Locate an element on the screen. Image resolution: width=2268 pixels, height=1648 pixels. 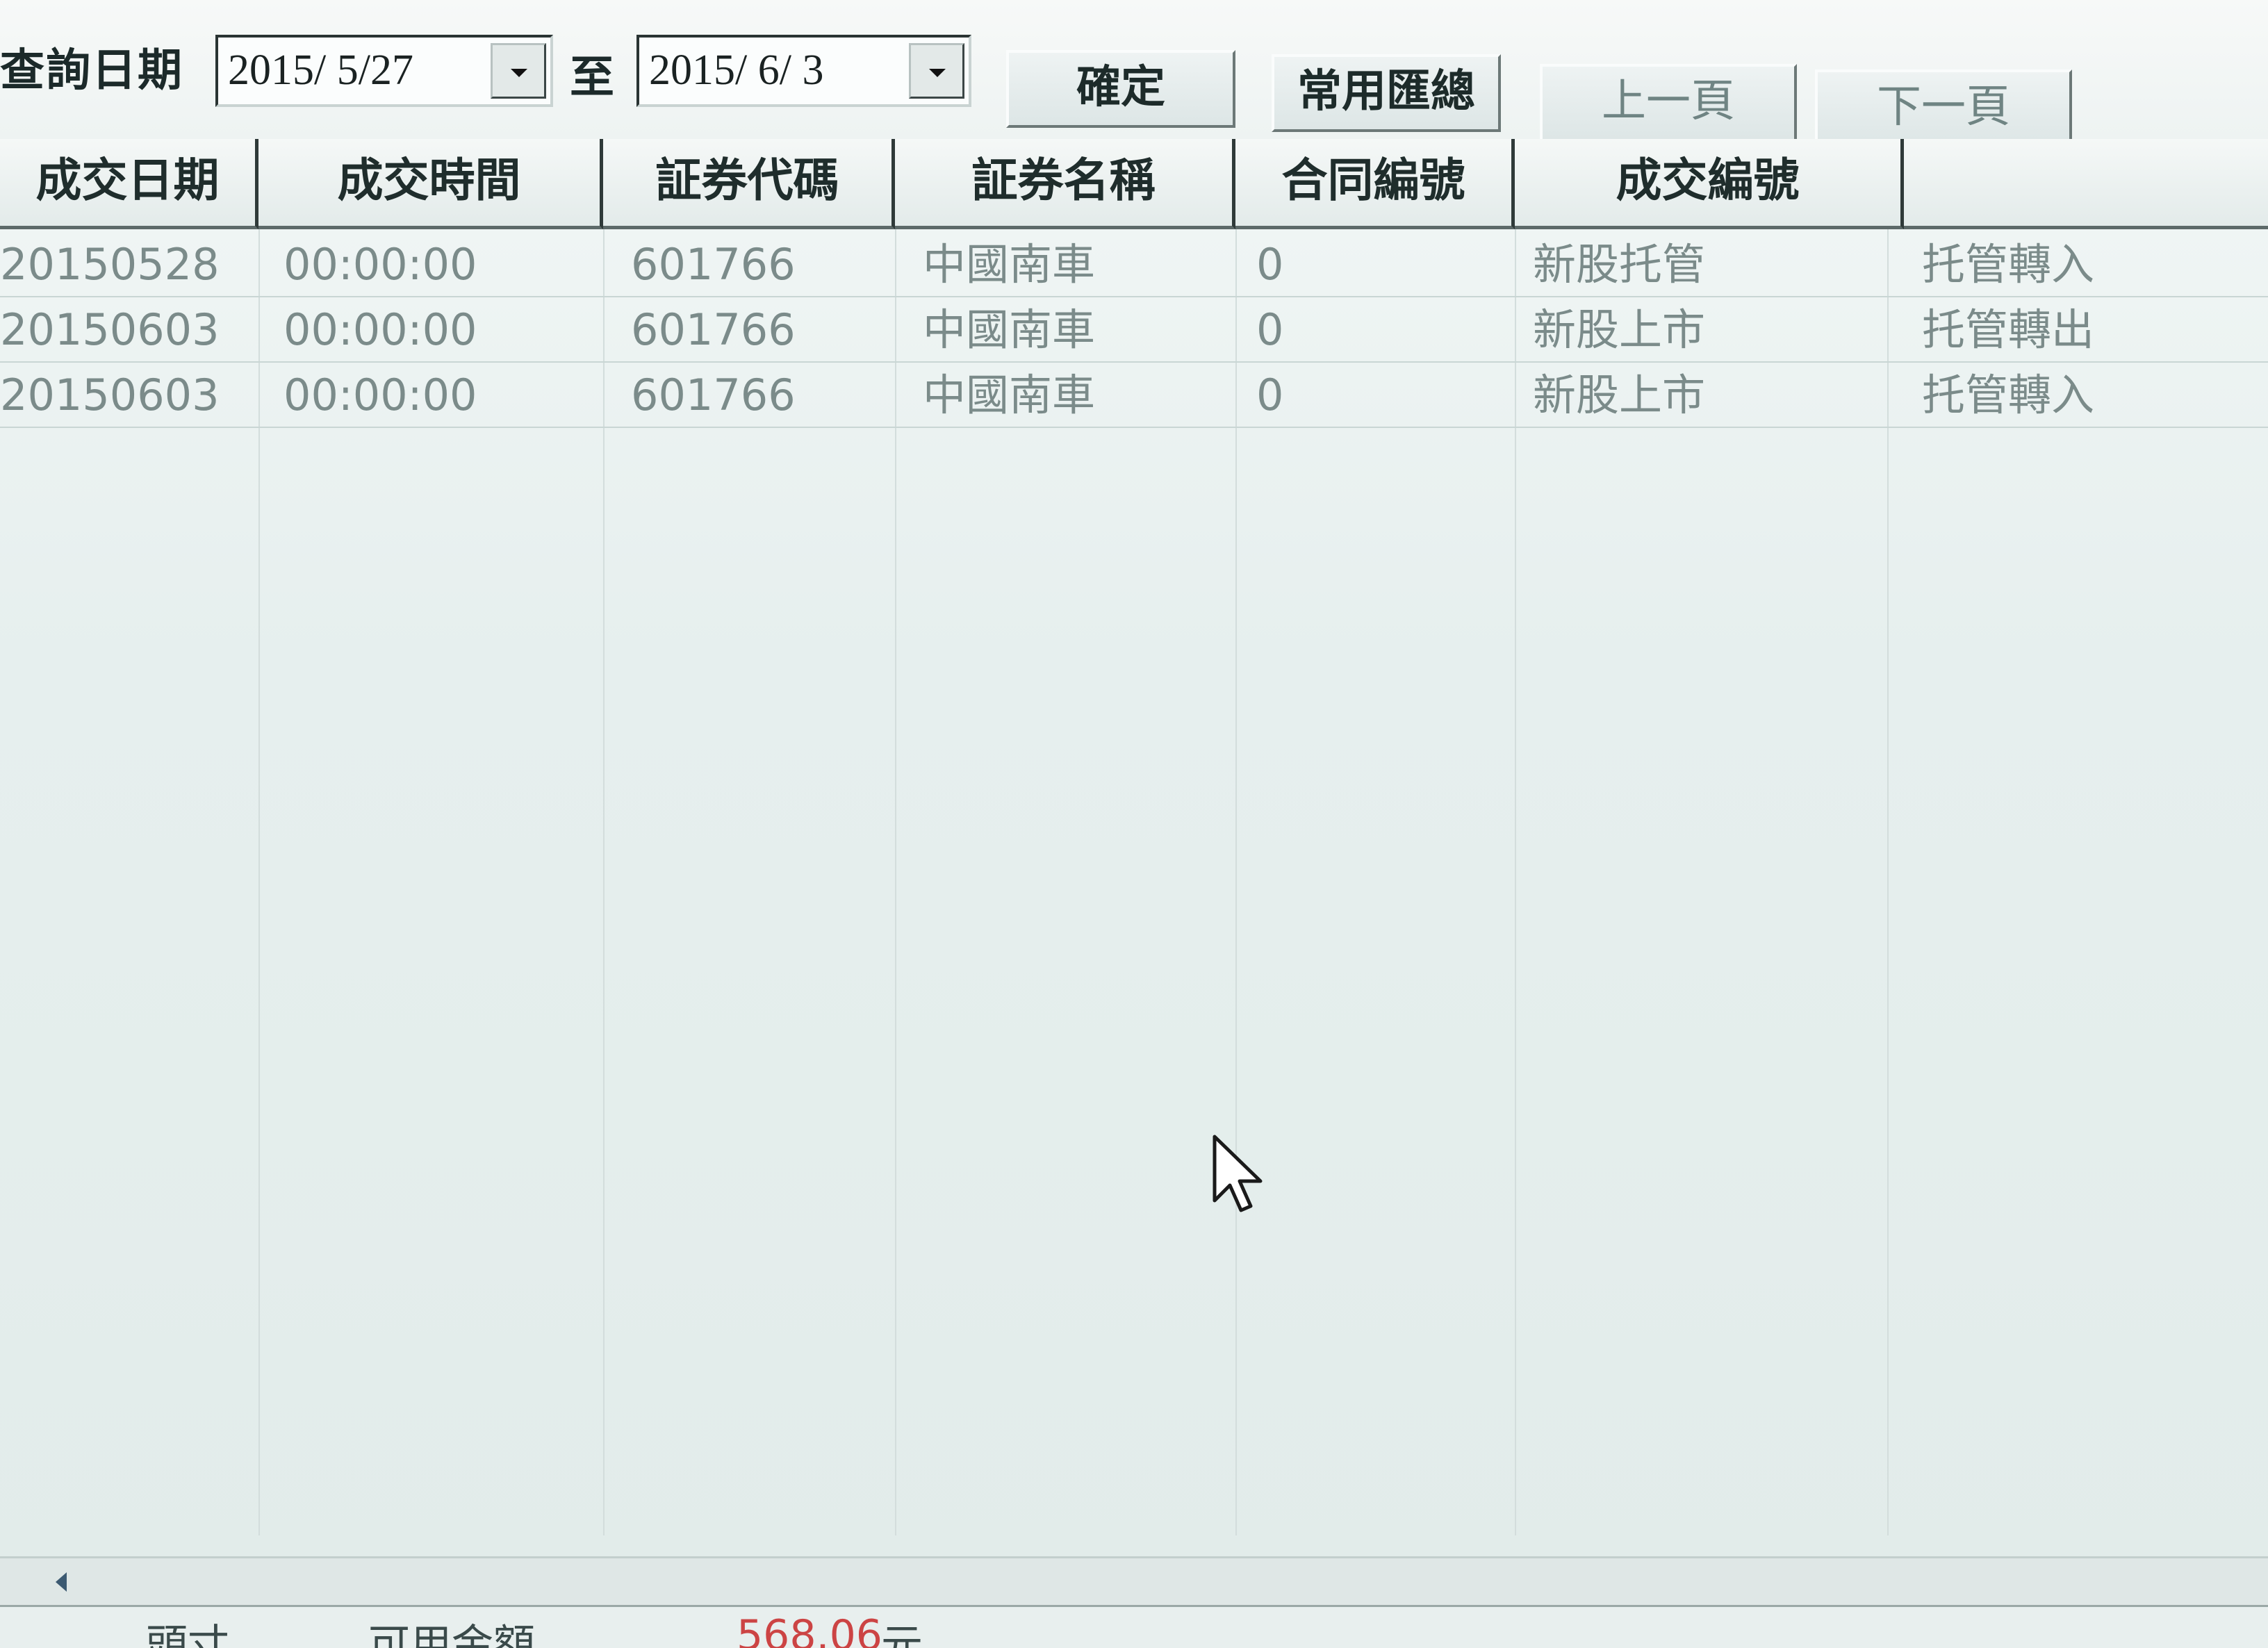
mouse-cursor-icon is located at coordinates (1238, 1173).